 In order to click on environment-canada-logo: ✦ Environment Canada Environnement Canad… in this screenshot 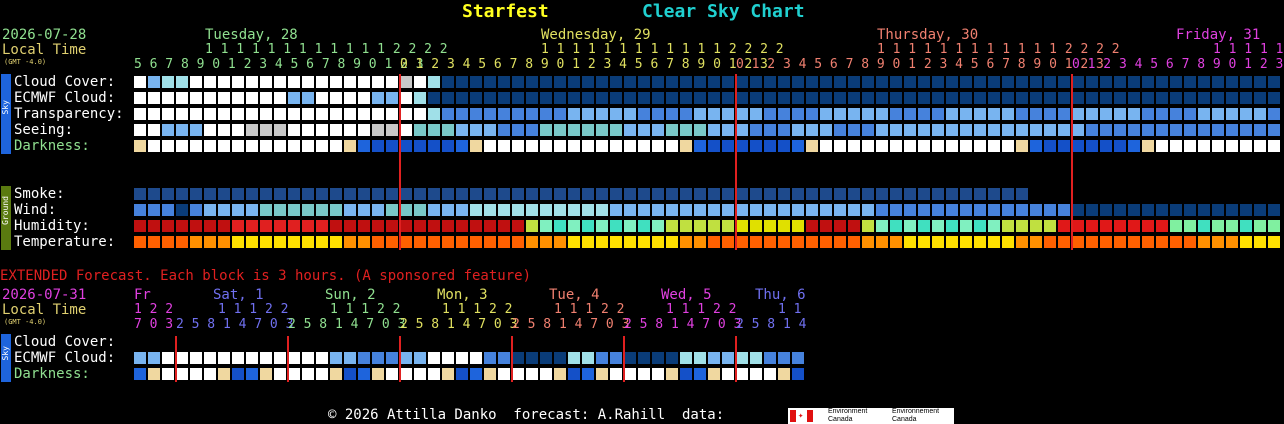, I will do `click(871, 416)`.